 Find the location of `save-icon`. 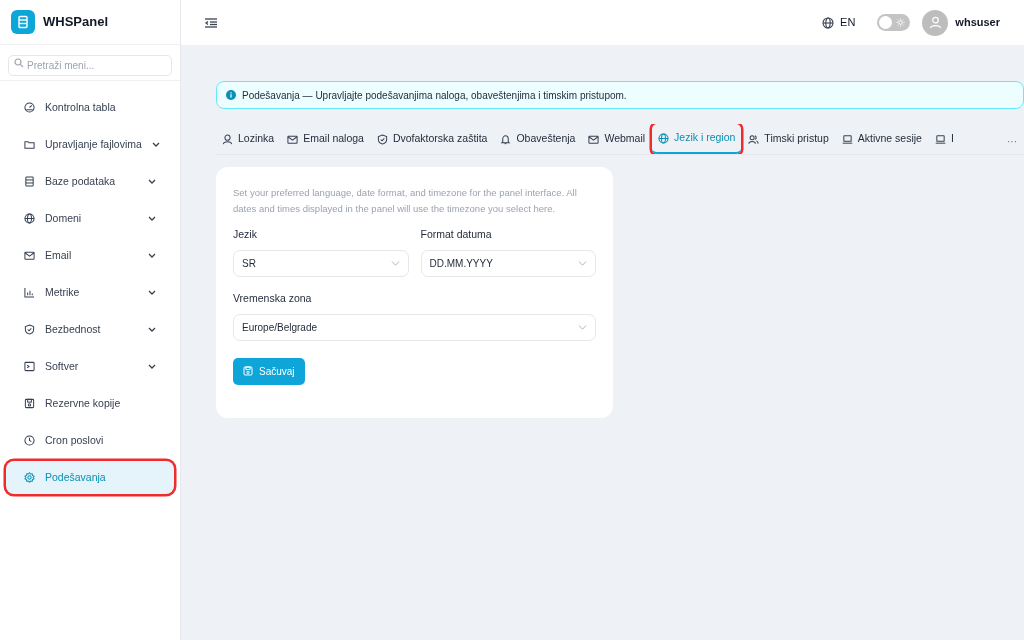

save-icon is located at coordinates (248, 371).